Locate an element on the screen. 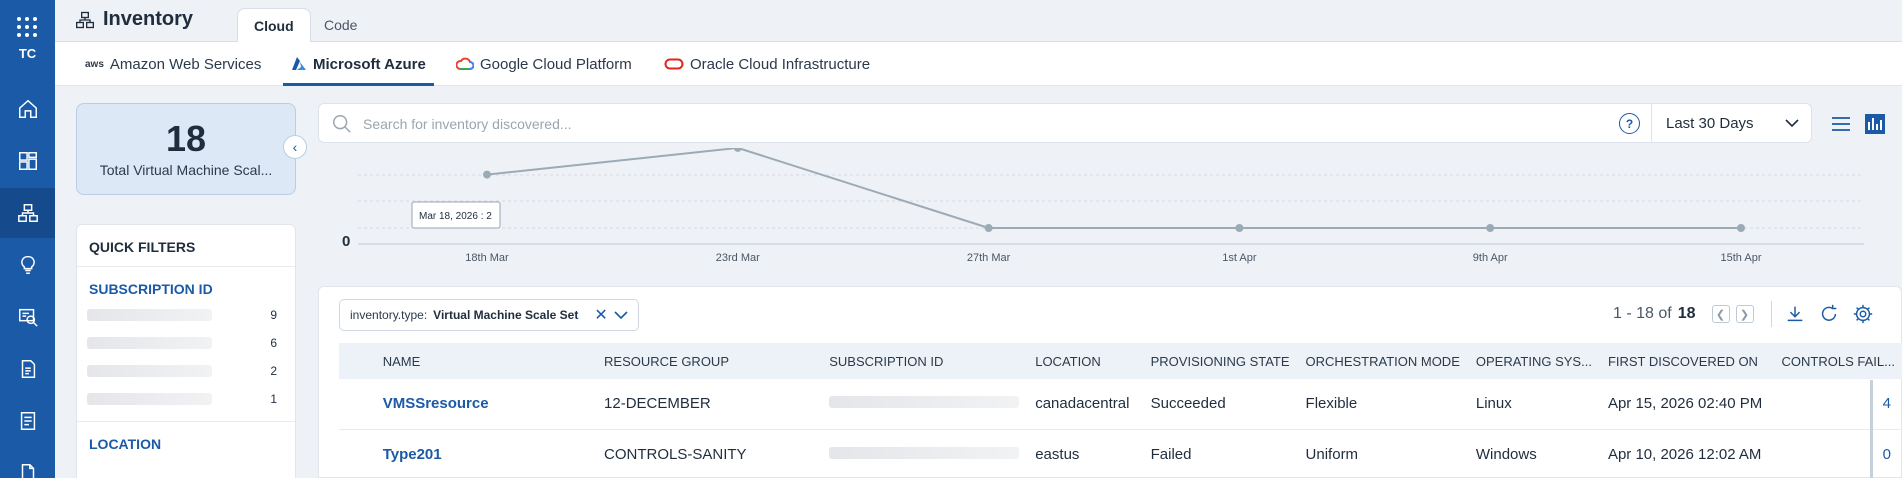 Image resolution: width=1902 pixels, height=478 pixels. refresh-icon is located at coordinates (1829, 314).